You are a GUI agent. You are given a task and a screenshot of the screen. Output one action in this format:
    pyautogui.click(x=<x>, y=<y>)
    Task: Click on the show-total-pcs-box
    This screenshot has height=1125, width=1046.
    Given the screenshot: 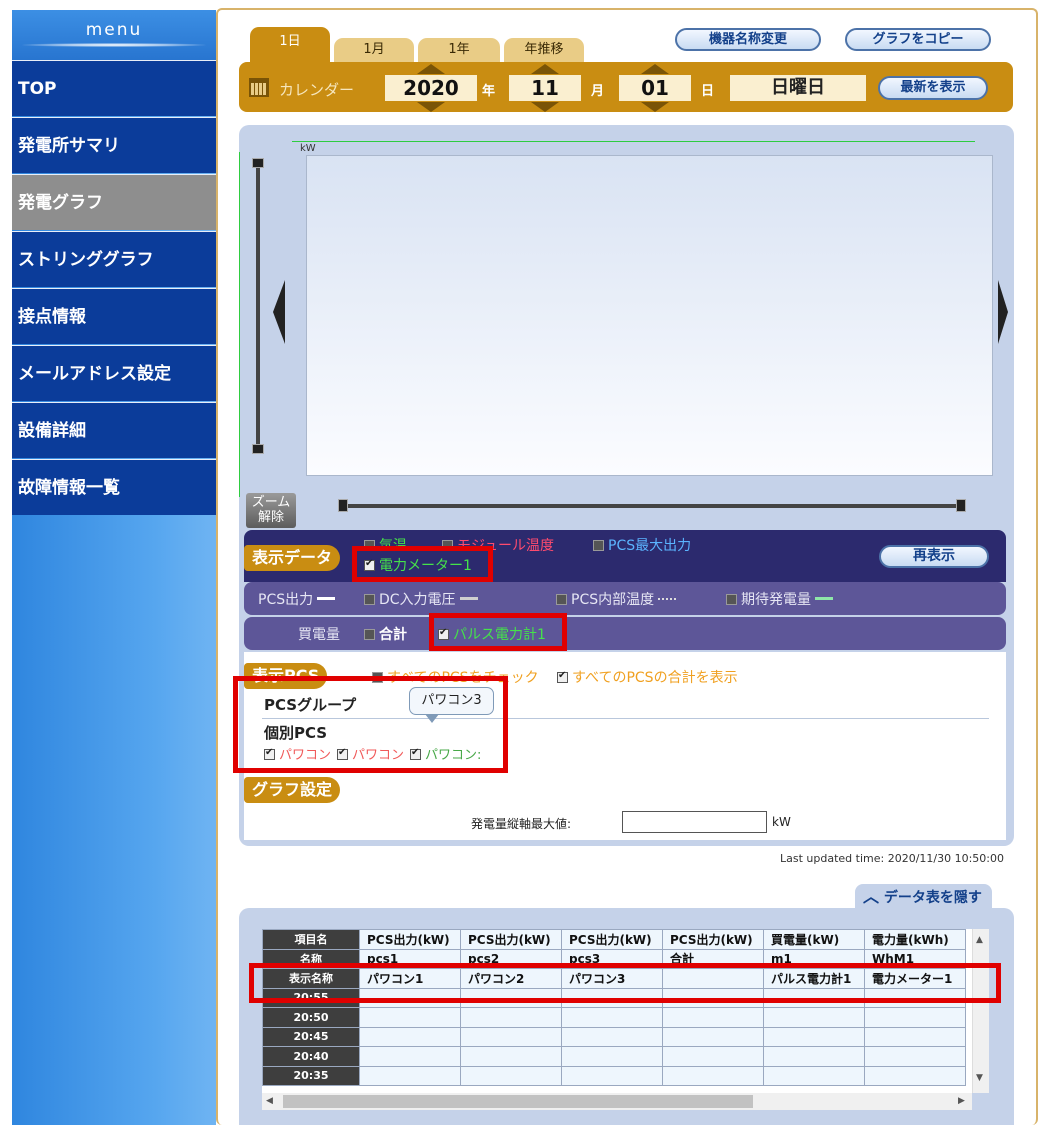 What is the action you would take?
    pyautogui.click(x=562, y=676)
    